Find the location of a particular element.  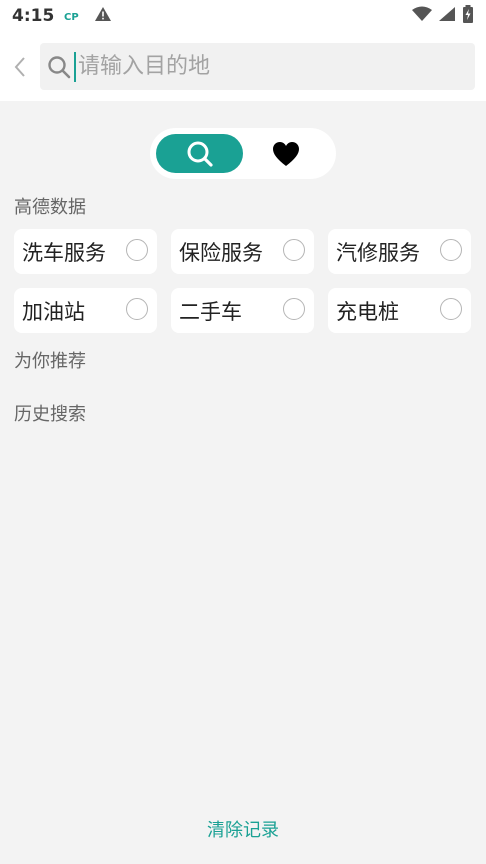

chip-label: 保险服务 is located at coordinates (221, 252).